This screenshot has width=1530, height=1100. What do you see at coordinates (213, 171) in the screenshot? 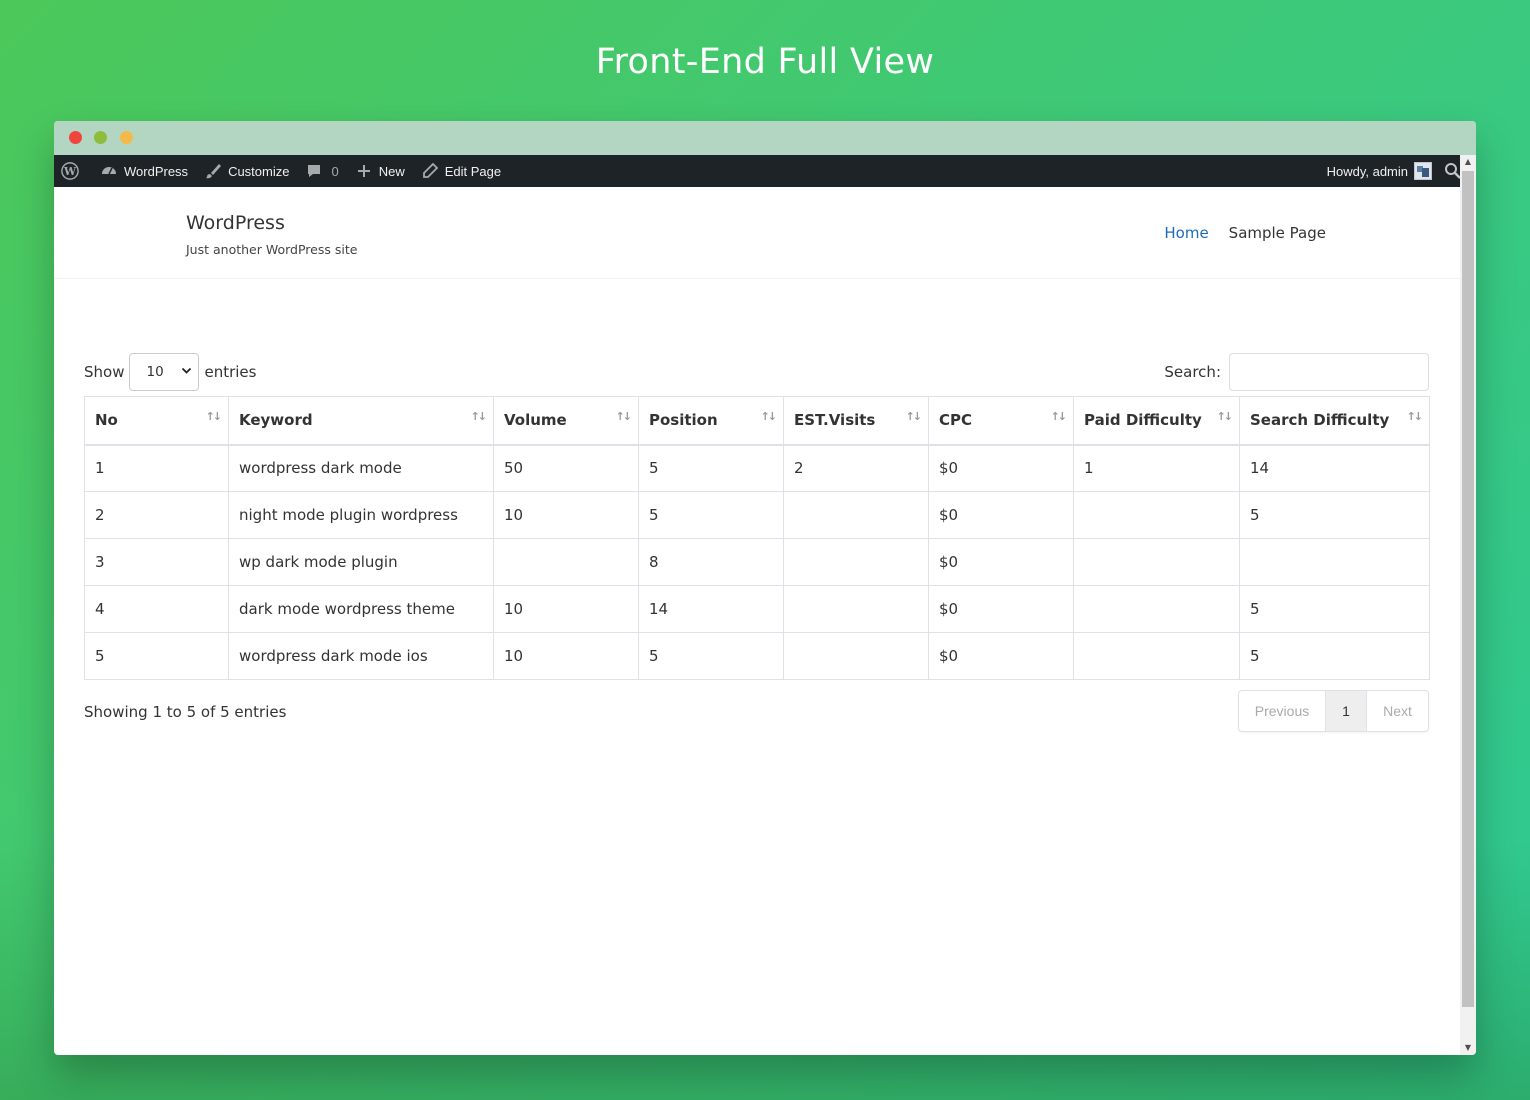
I see `paintbrush-icon` at bounding box center [213, 171].